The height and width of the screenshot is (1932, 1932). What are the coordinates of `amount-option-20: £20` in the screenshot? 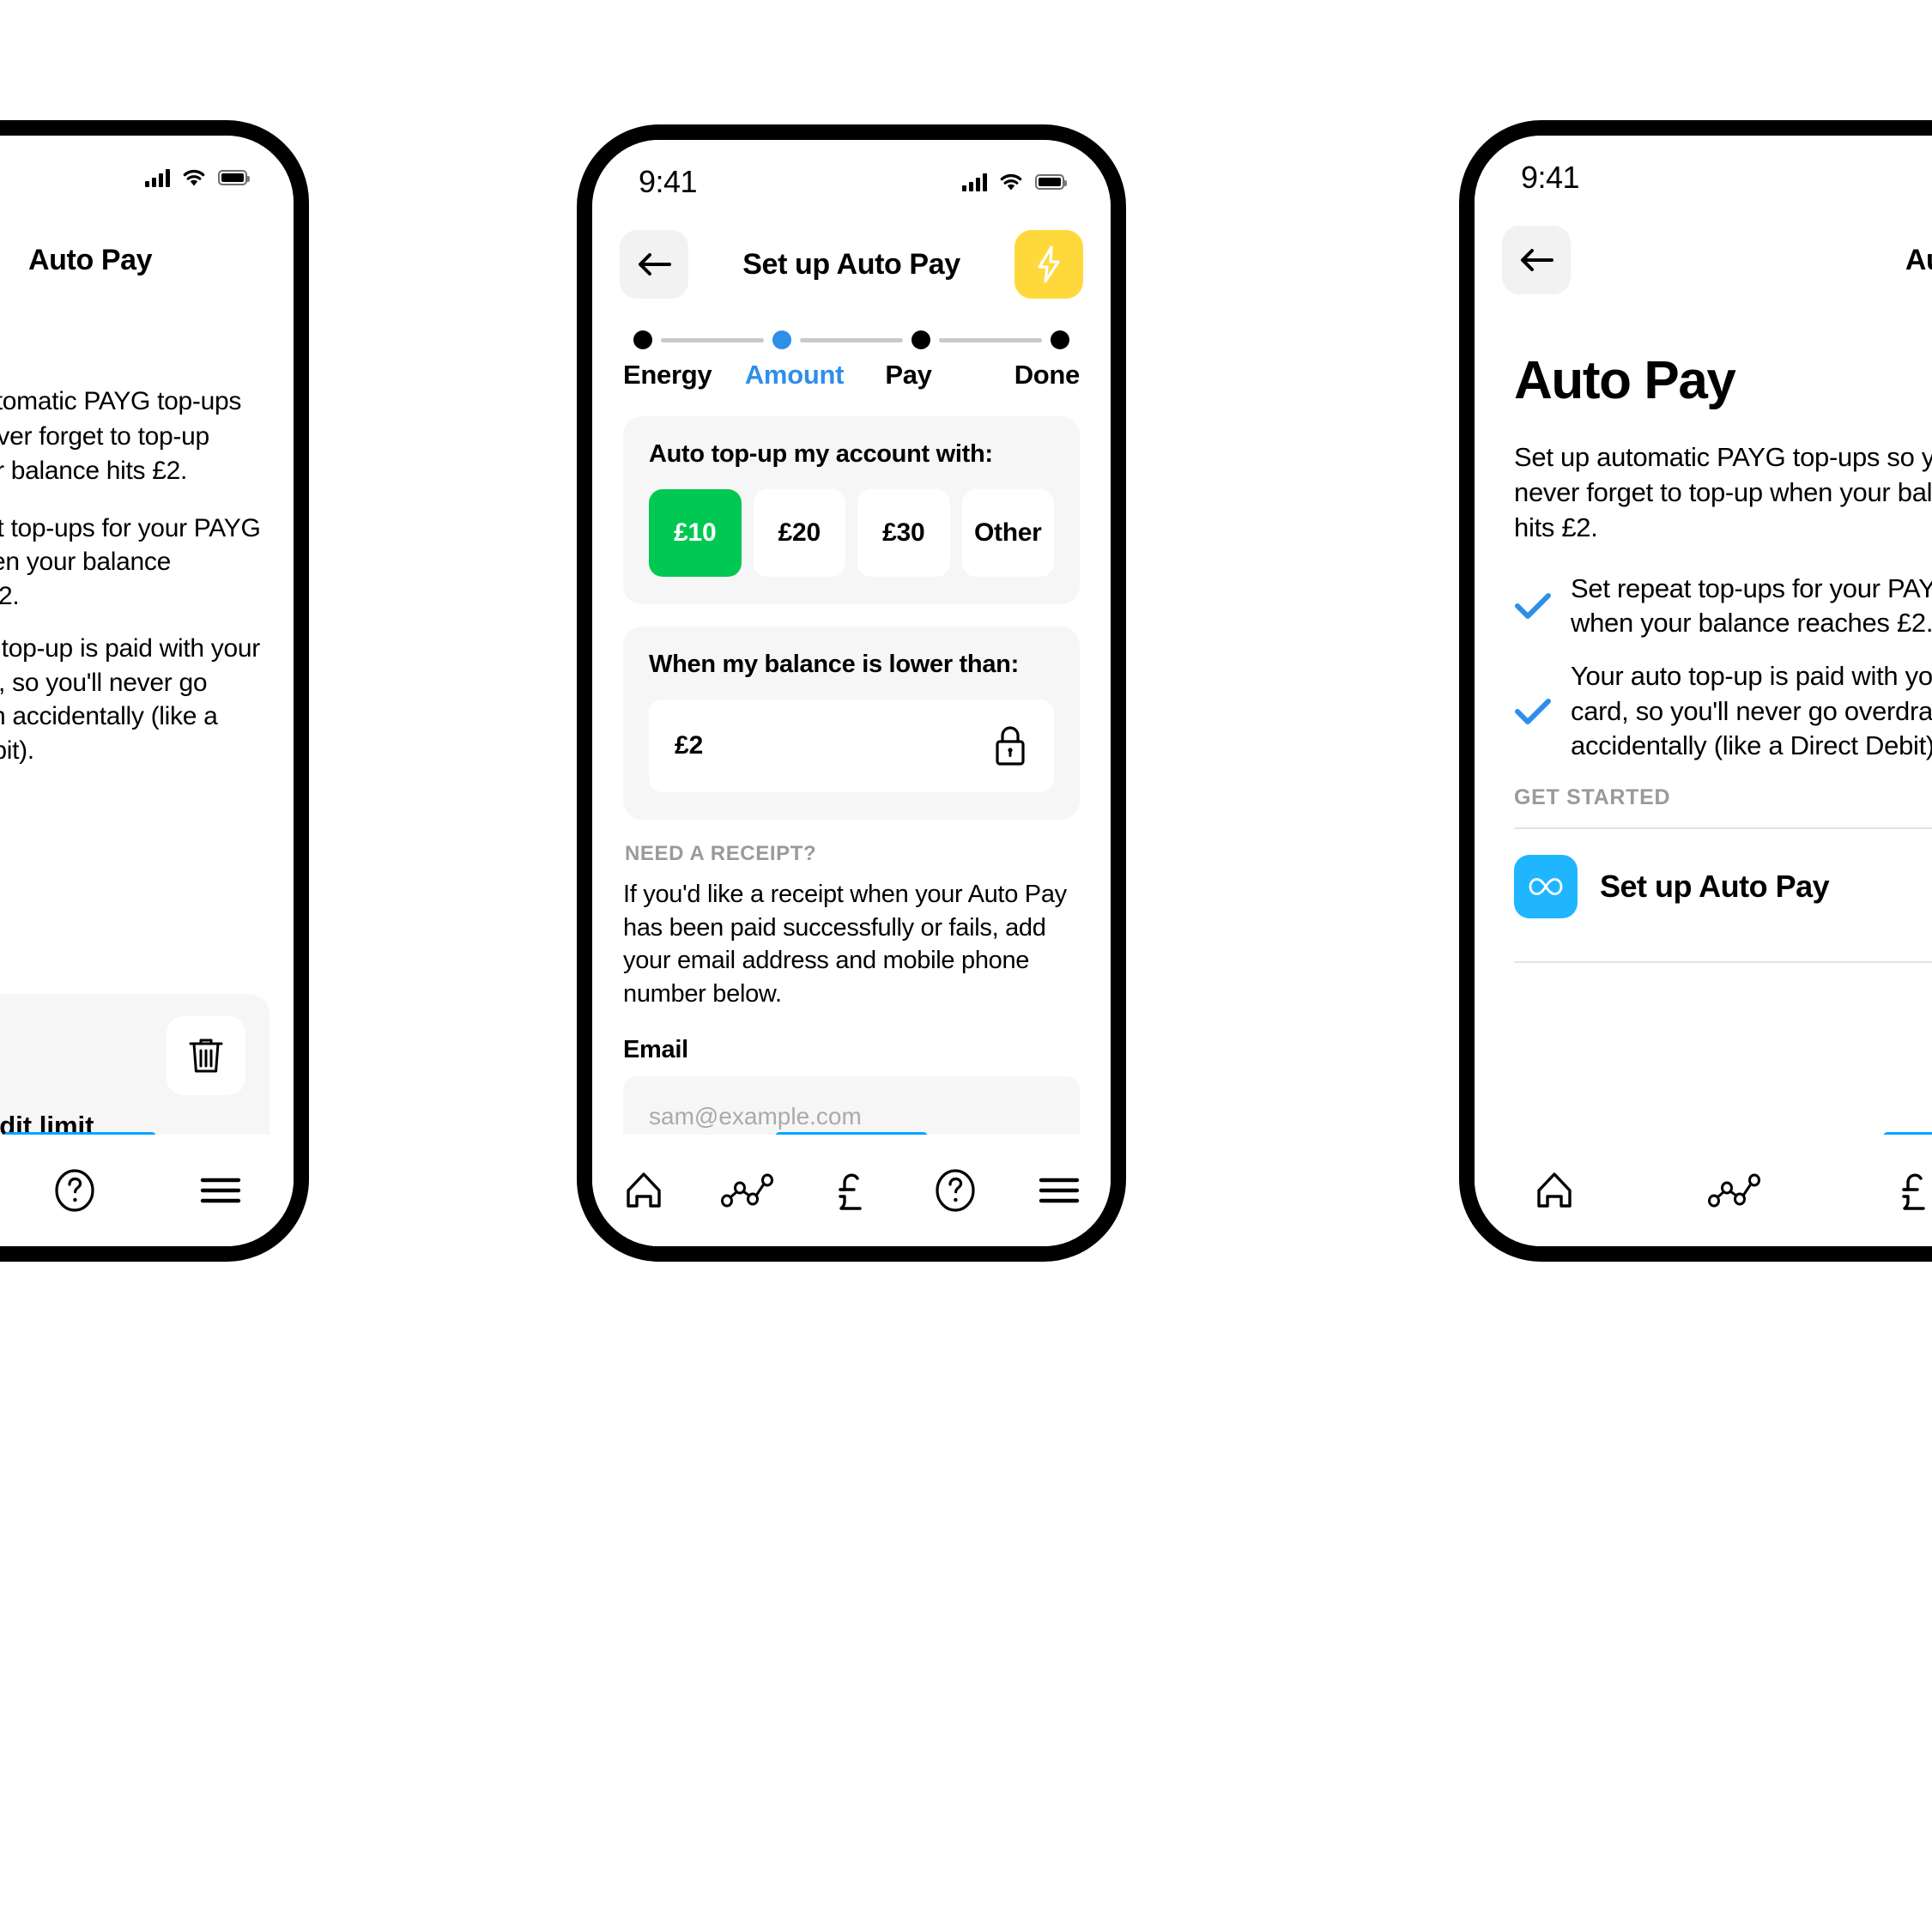 It's located at (799, 533).